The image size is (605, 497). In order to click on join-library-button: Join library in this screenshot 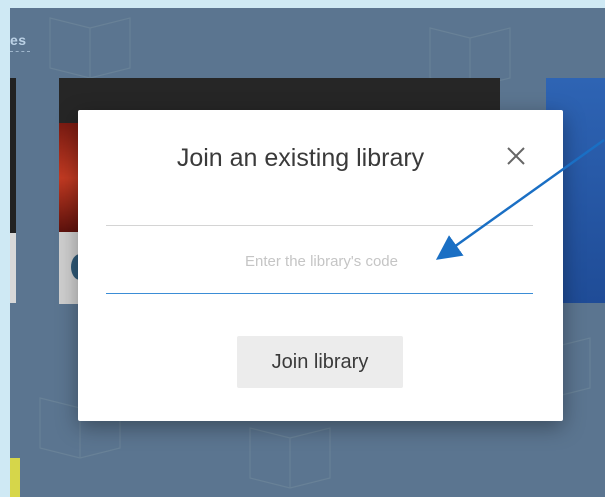, I will do `click(320, 362)`.